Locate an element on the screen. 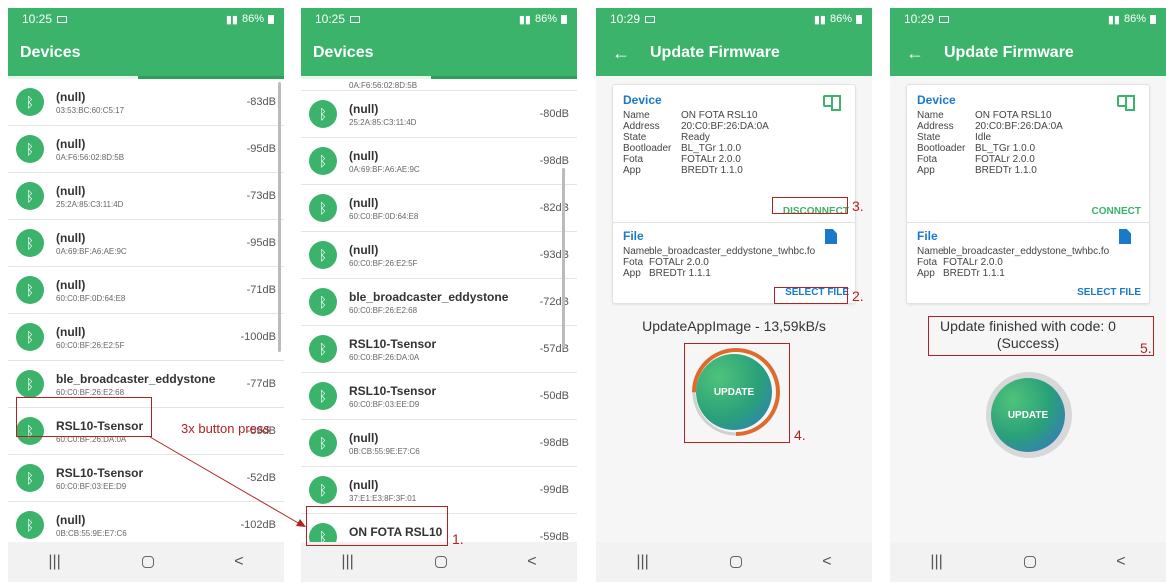  highlight-select-file is located at coordinates (811, 295).